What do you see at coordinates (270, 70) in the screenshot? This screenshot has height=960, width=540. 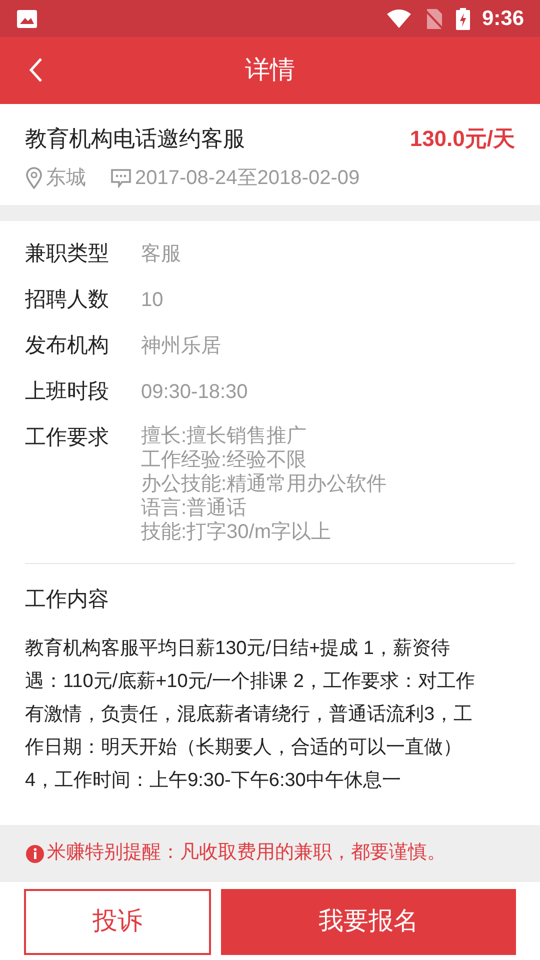 I see `page-title: 详情` at bounding box center [270, 70].